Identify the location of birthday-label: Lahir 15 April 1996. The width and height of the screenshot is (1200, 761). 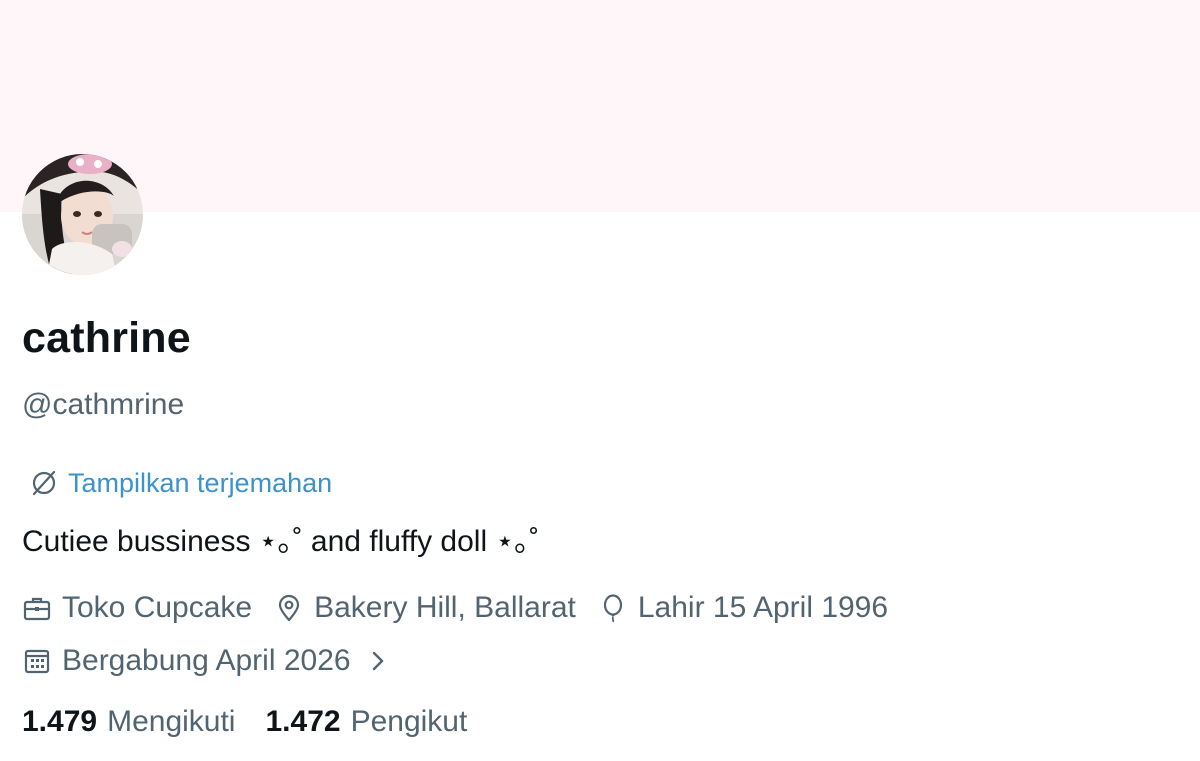
(763, 607).